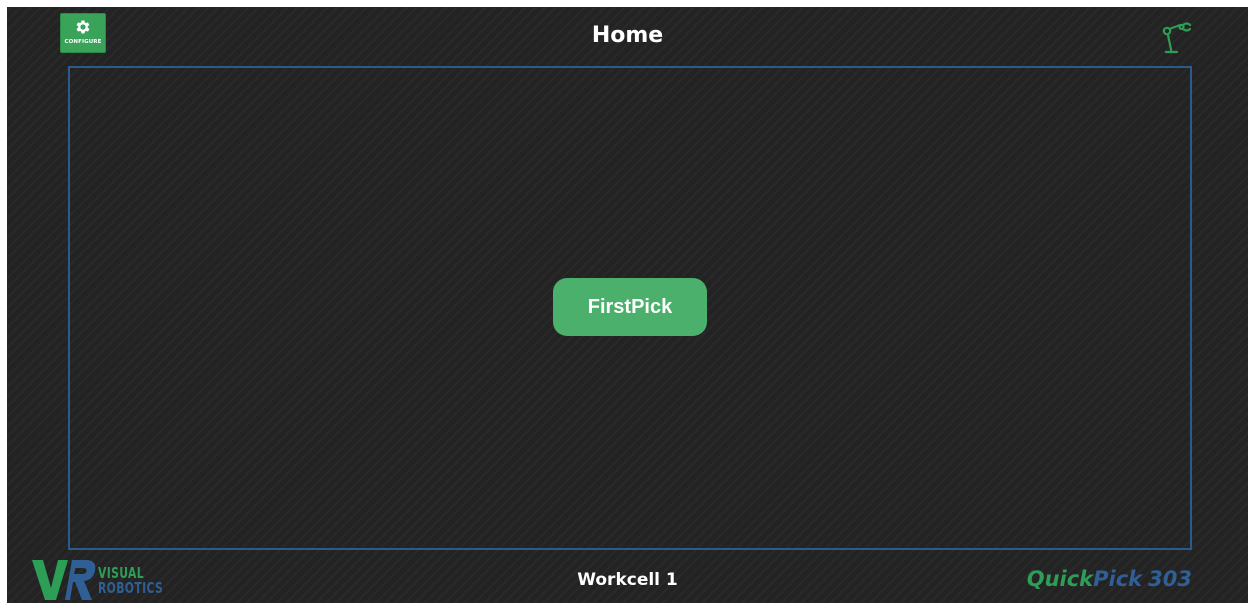 This screenshot has height=603, width=1253. I want to click on product-name-number: 303, so click(1170, 579).